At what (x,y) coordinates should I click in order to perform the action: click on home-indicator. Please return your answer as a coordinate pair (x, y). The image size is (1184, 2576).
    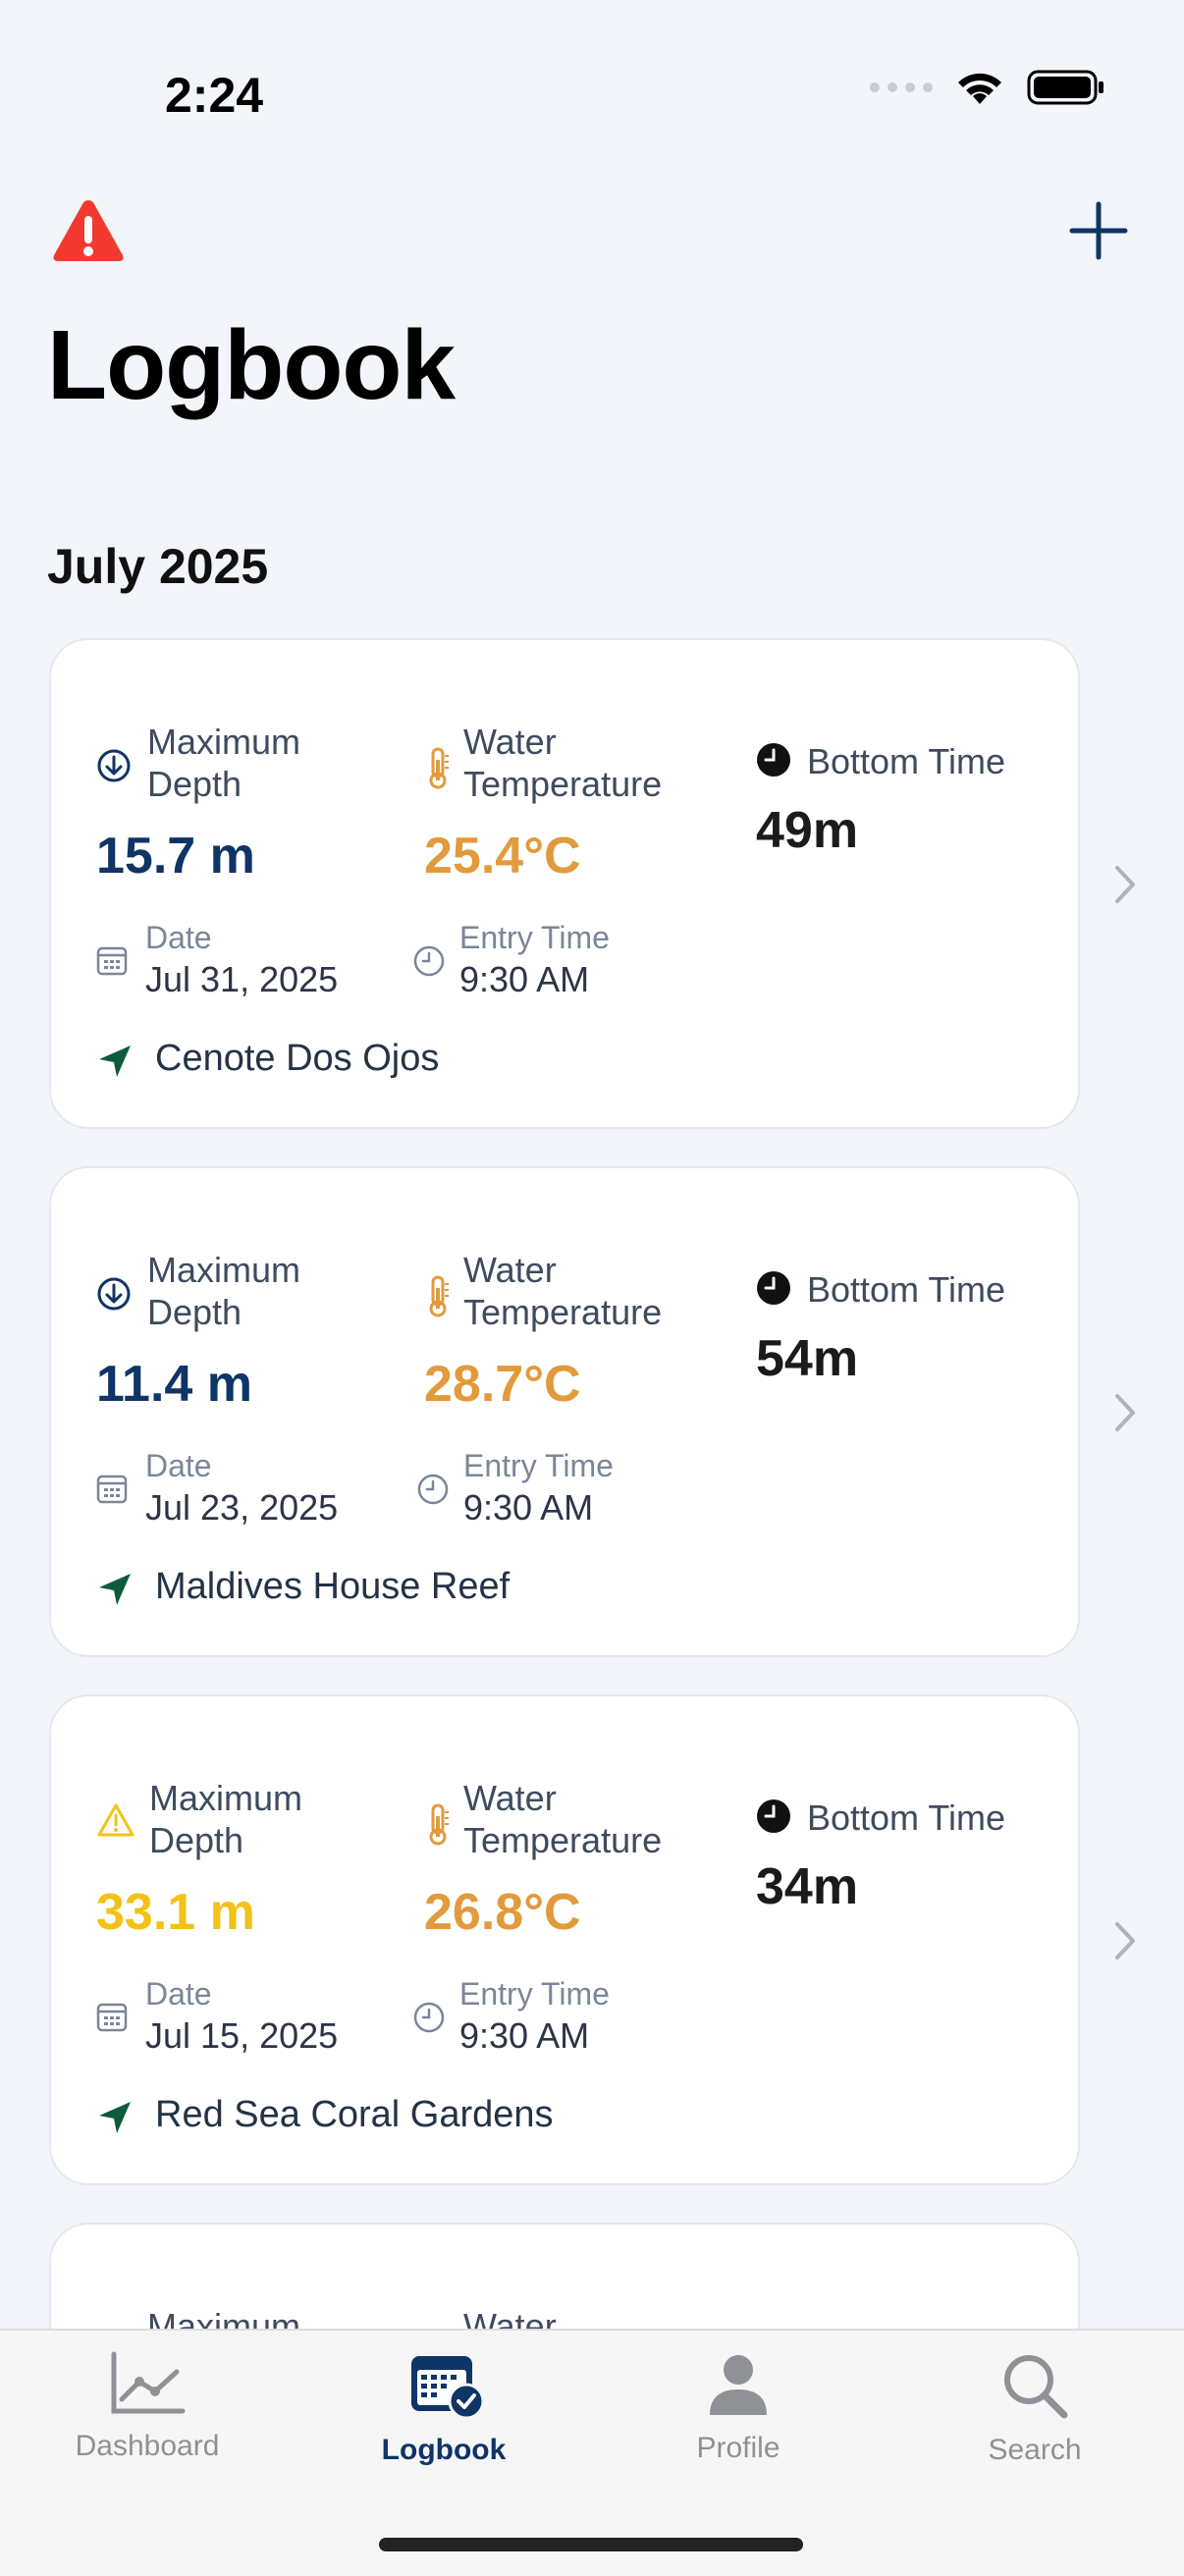
    Looking at the image, I should click on (591, 2544).